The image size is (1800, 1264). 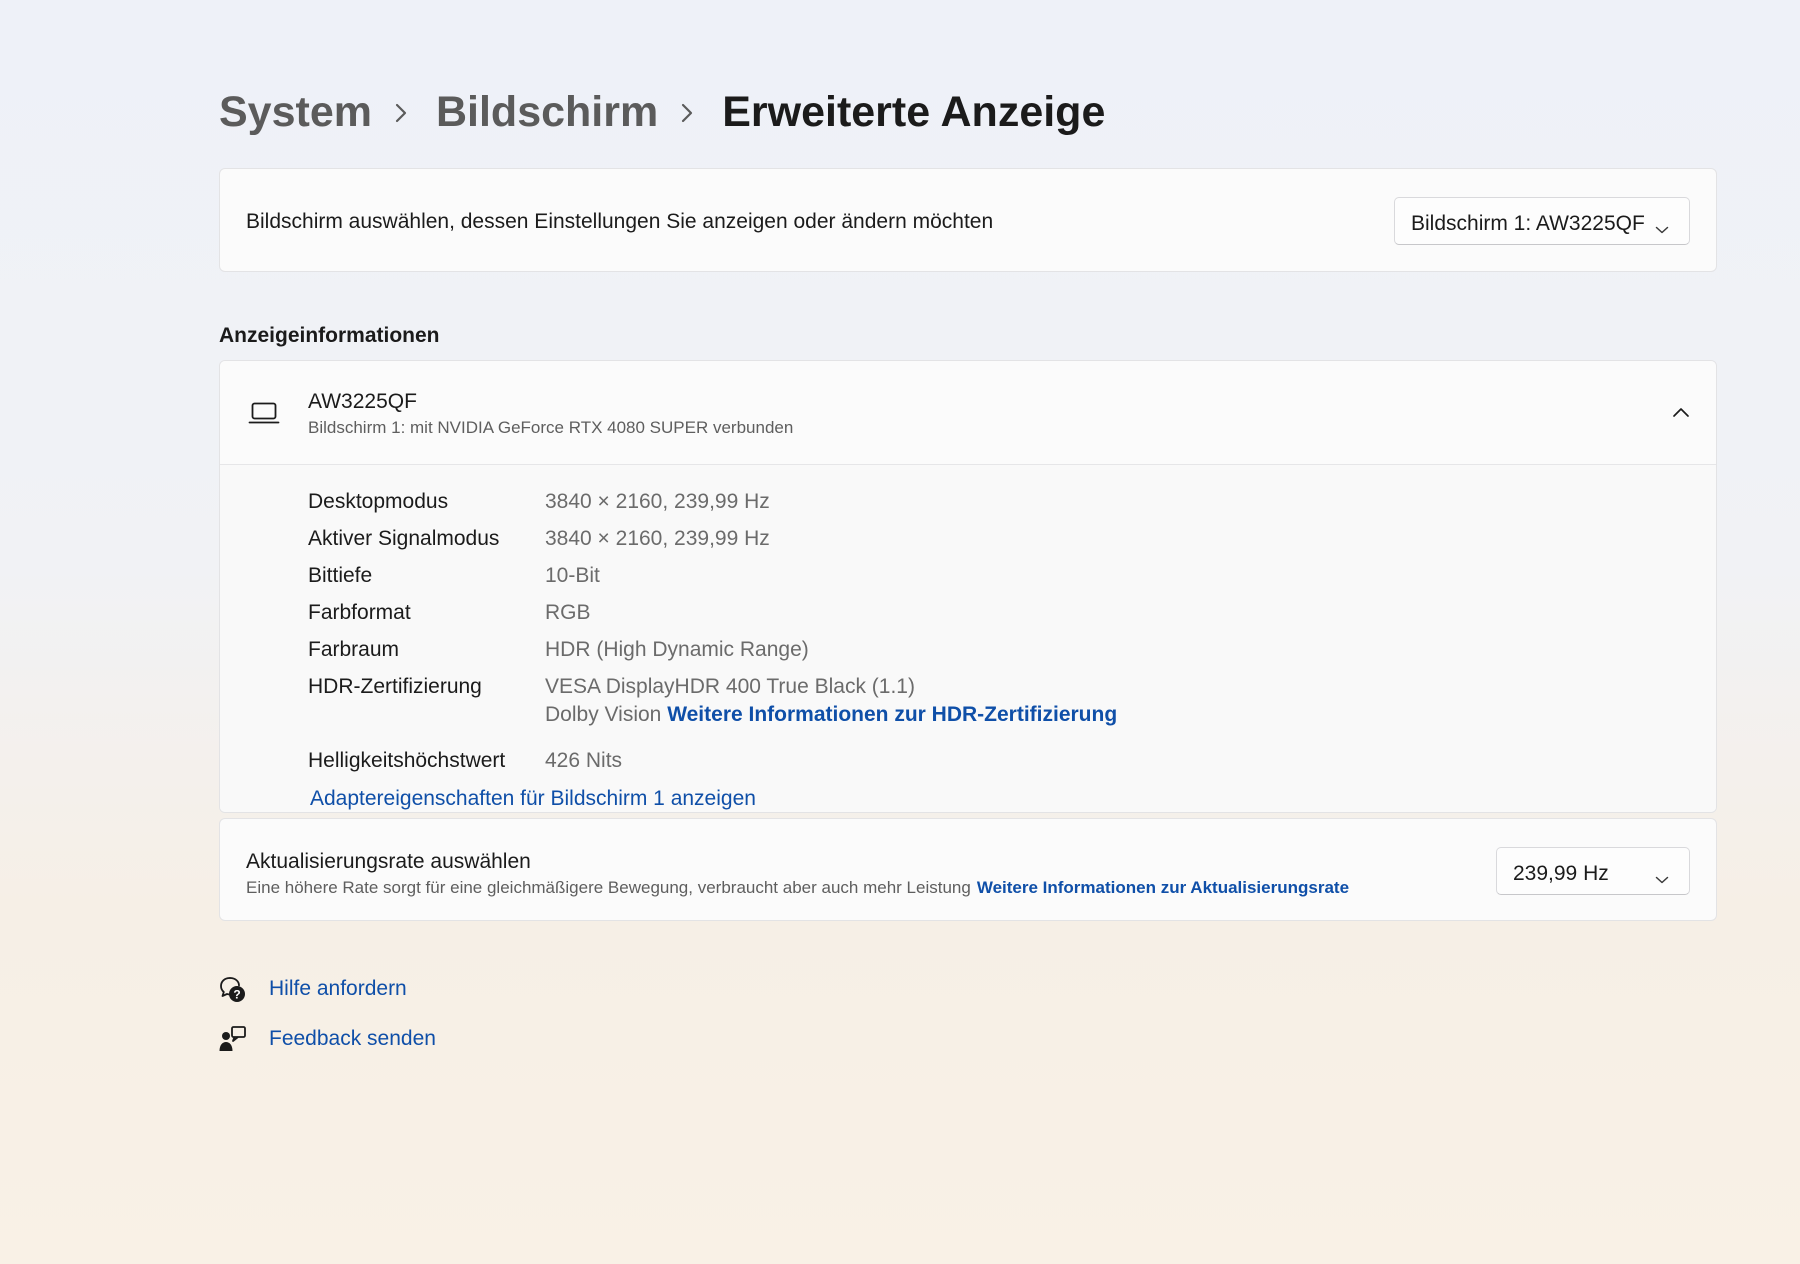 What do you see at coordinates (1681, 414) in the screenshot?
I see `chevron-up-icon` at bounding box center [1681, 414].